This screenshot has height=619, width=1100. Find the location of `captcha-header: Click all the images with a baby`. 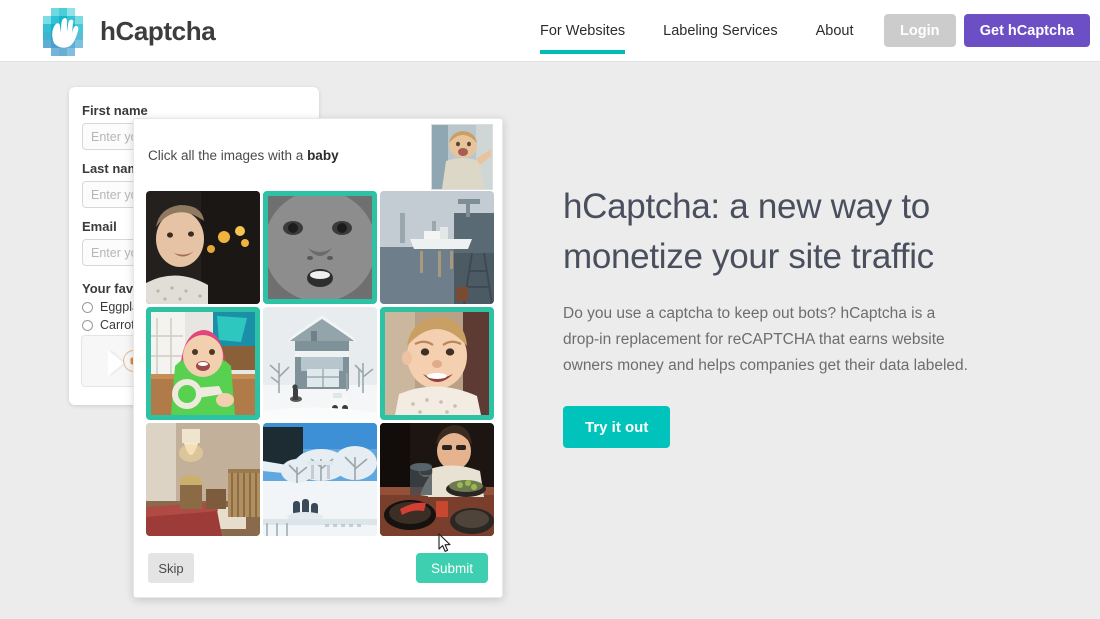

captcha-header: Click all the images with a baby is located at coordinates (318, 155).